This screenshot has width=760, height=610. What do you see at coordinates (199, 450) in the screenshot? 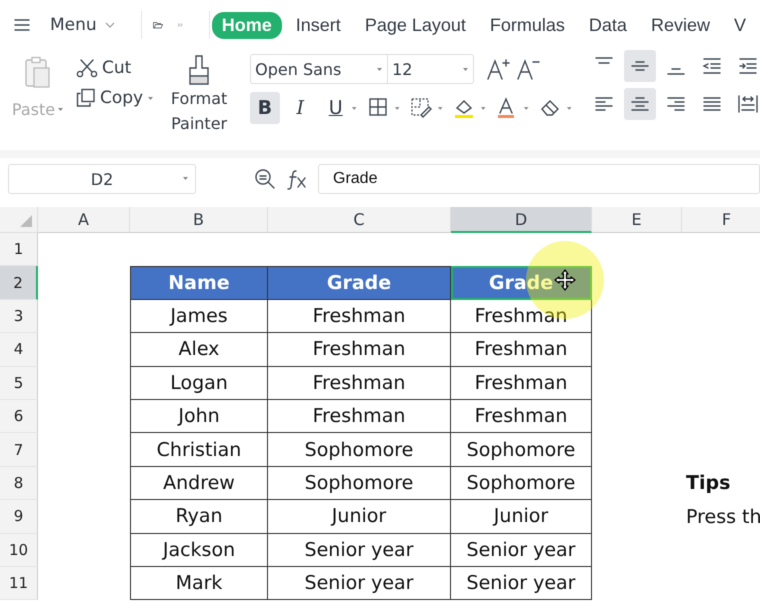
I see `table-cell: Christian` at bounding box center [199, 450].